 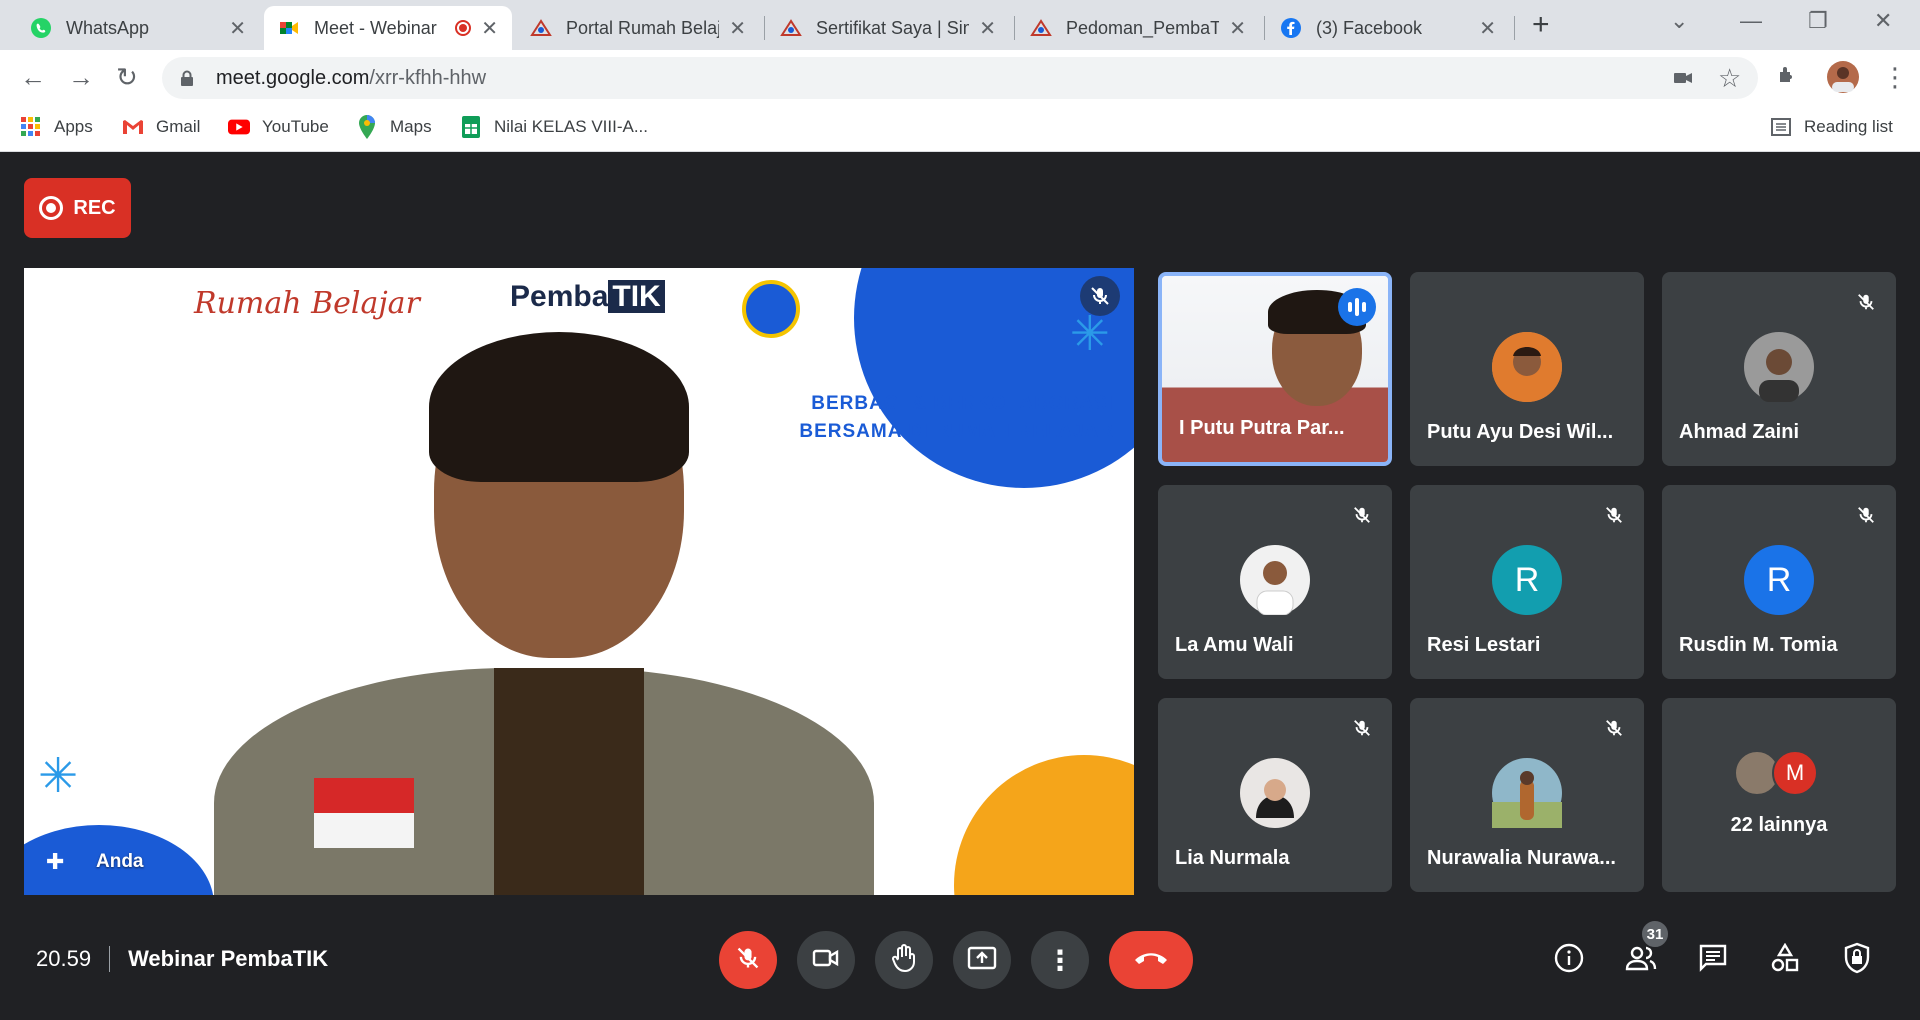 I want to click on tab-whatsapp: WhatsApp ✕, so click(x=138, y=28).